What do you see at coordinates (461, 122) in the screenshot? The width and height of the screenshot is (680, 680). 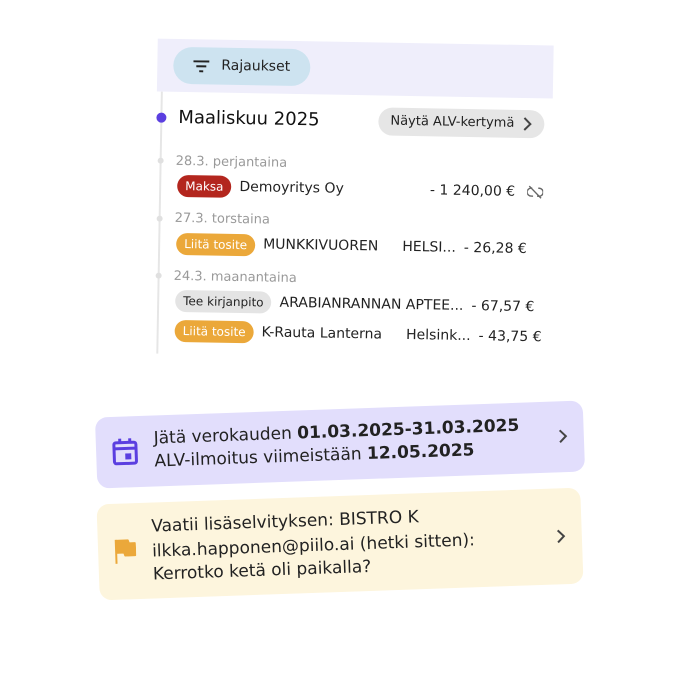 I see `vat-summary-button: Näytä ALV-kertymä` at bounding box center [461, 122].